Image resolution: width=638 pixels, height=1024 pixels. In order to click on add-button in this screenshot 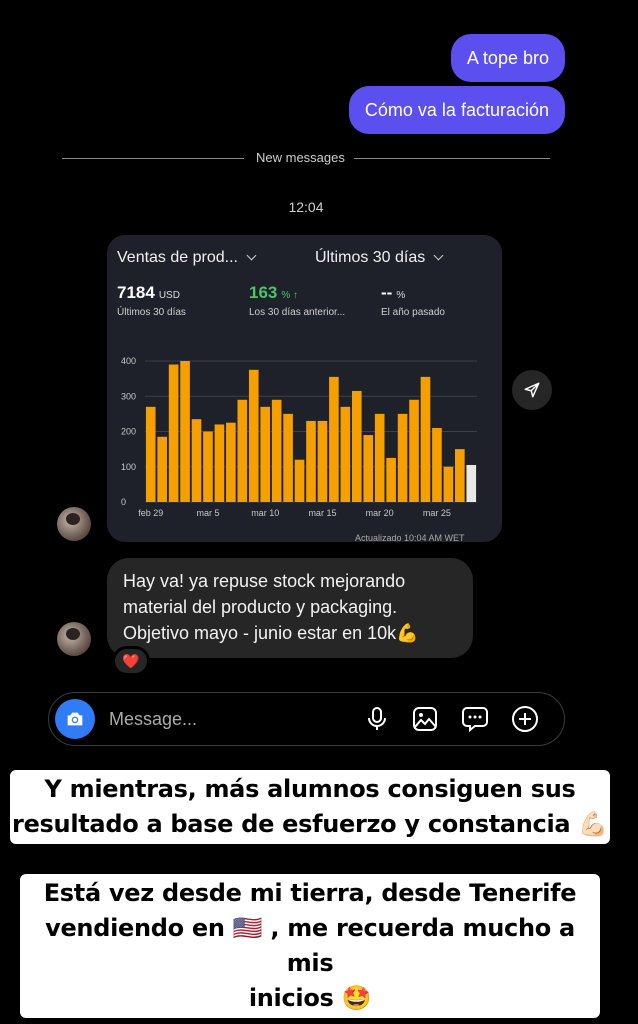, I will do `click(525, 719)`.